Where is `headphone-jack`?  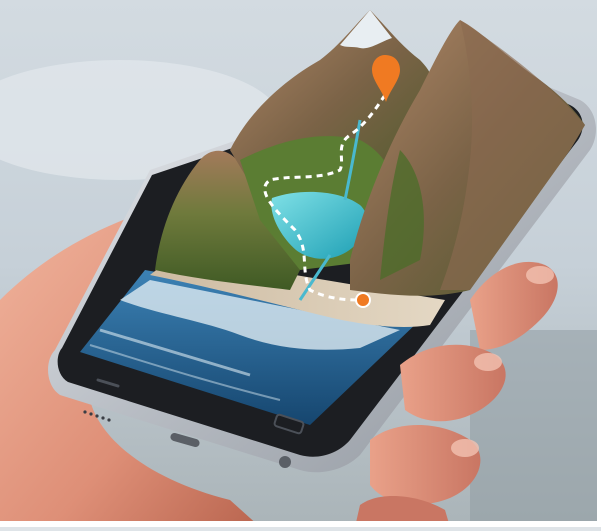 headphone-jack is located at coordinates (285, 462).